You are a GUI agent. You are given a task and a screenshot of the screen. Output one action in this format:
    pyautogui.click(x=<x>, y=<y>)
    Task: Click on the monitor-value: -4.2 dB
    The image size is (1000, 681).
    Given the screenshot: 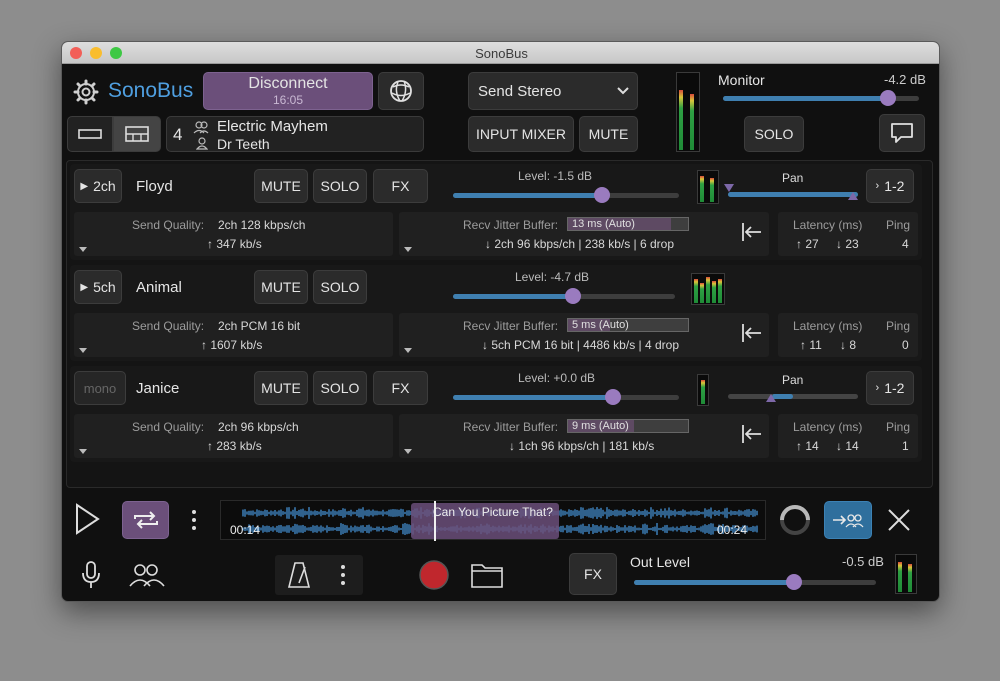 What is the action you would take?
    pyautogui.click(x=905, y=79)
    